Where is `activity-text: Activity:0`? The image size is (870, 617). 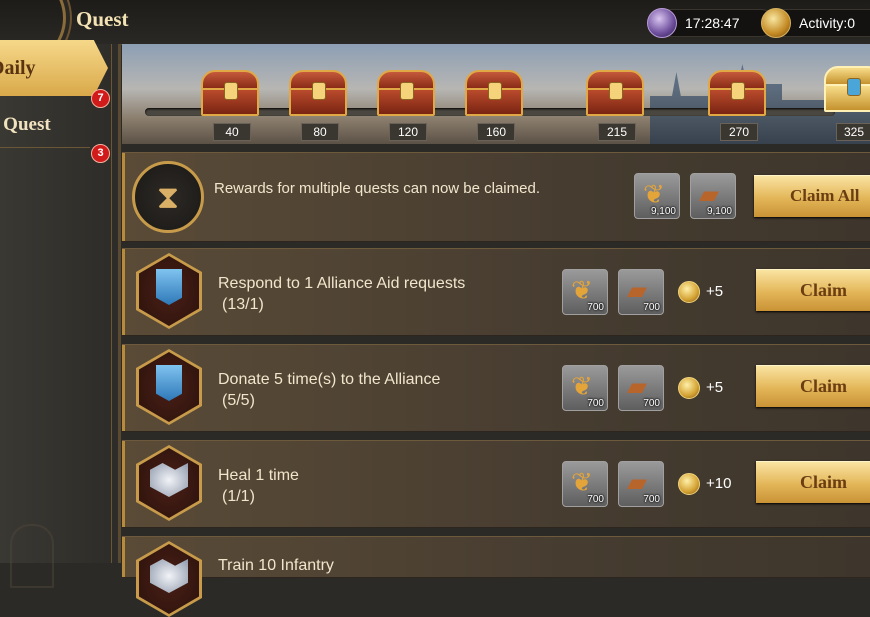 activity-text: Activity:0 is located at coordinates (827, 23).